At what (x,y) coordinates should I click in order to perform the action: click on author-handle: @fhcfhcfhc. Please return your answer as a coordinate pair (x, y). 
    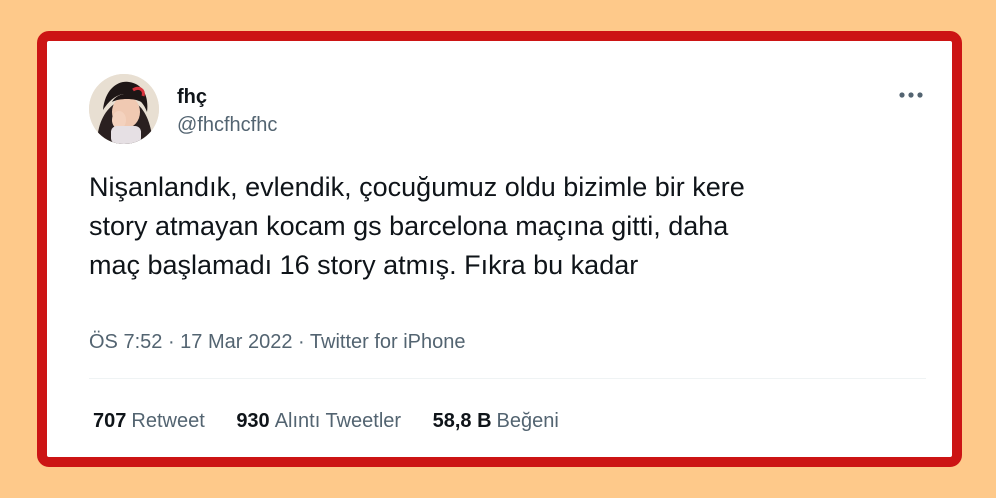
    Looking at the image, I should click on (227, 125).